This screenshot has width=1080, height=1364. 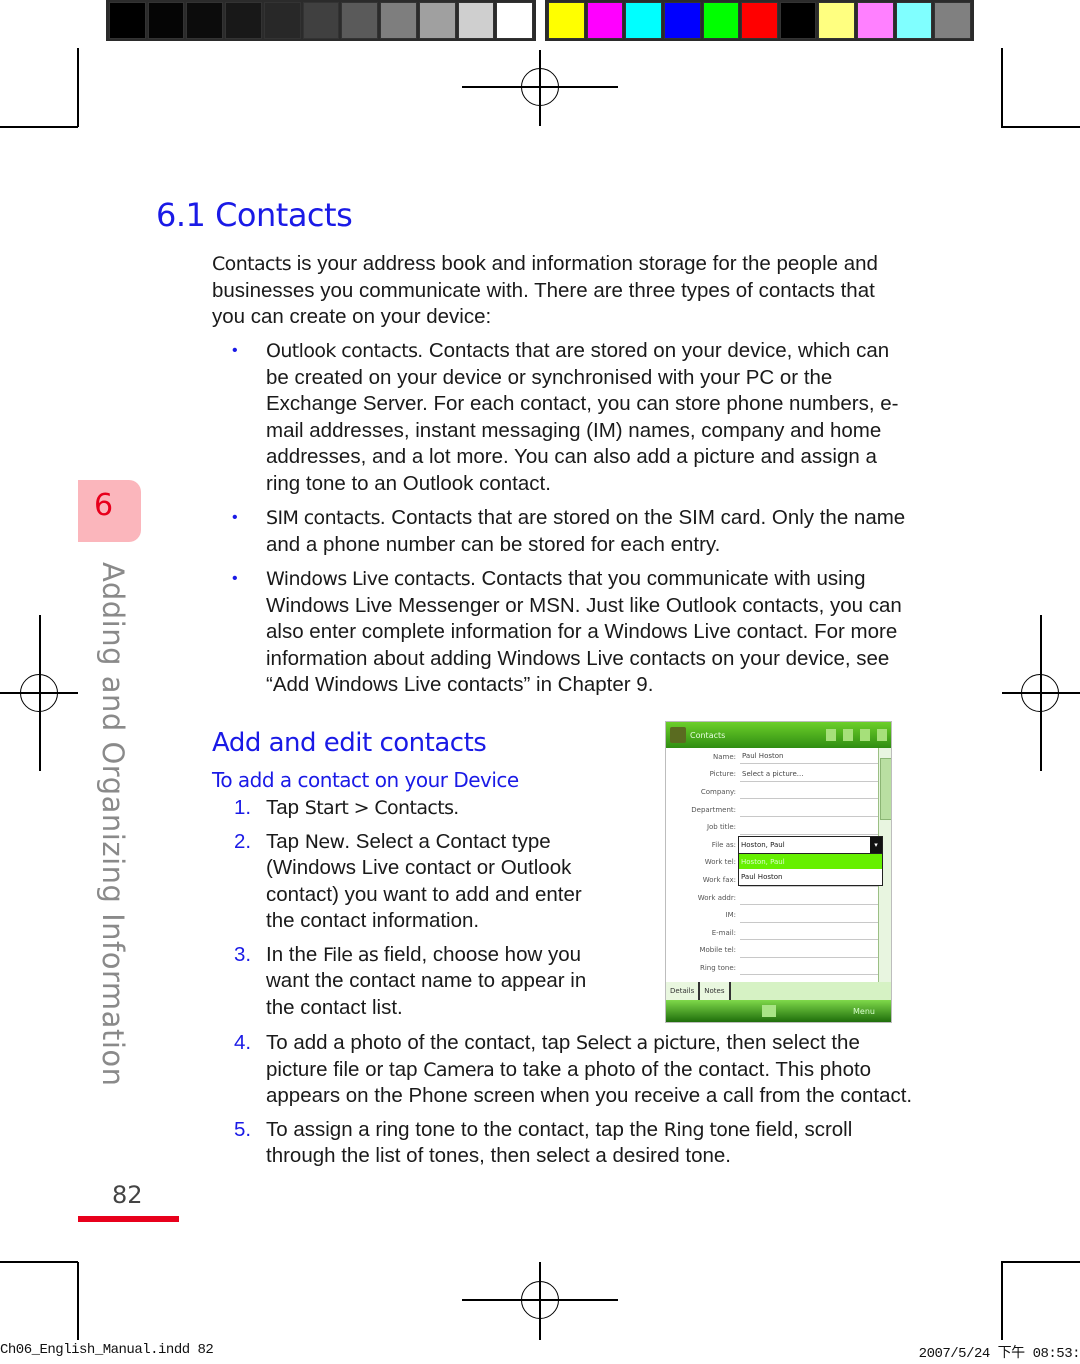 I want to click on dropdown-option: Paul Hoston, so click(x=762, y=876).